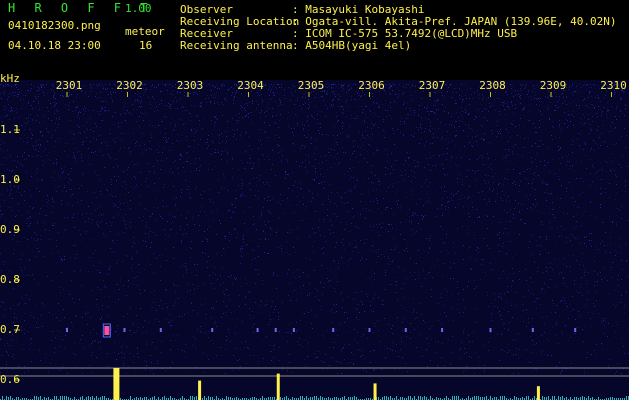 The width and height of the screenshot is (629, 400). What do you see at coordinates (69, 85) in the screenshot?
I see `x-tick-label: 2301` at bounding box center [69, 85].